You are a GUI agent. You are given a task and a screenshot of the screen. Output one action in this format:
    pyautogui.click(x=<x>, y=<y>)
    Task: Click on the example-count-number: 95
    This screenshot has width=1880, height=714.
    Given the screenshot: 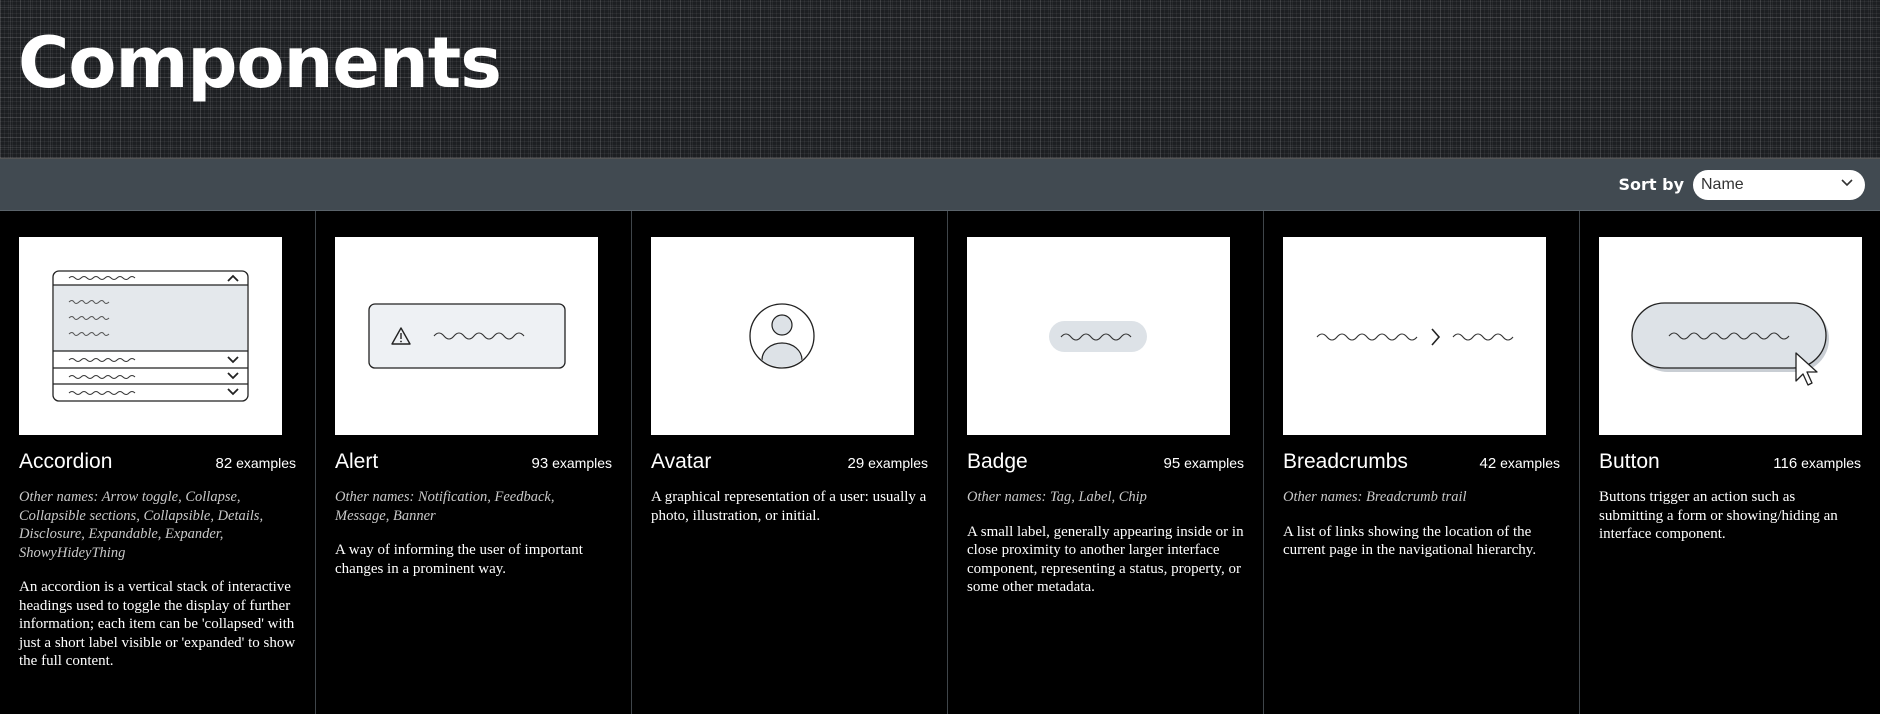 What is the action you would take?
    pyautogui.click(x=1172, y=463)
    